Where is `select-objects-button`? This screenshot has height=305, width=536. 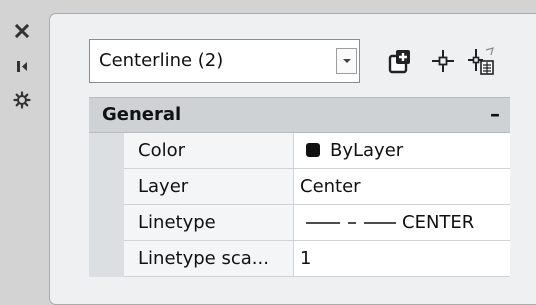
select-objects-button is located at coordinates (443, 61).